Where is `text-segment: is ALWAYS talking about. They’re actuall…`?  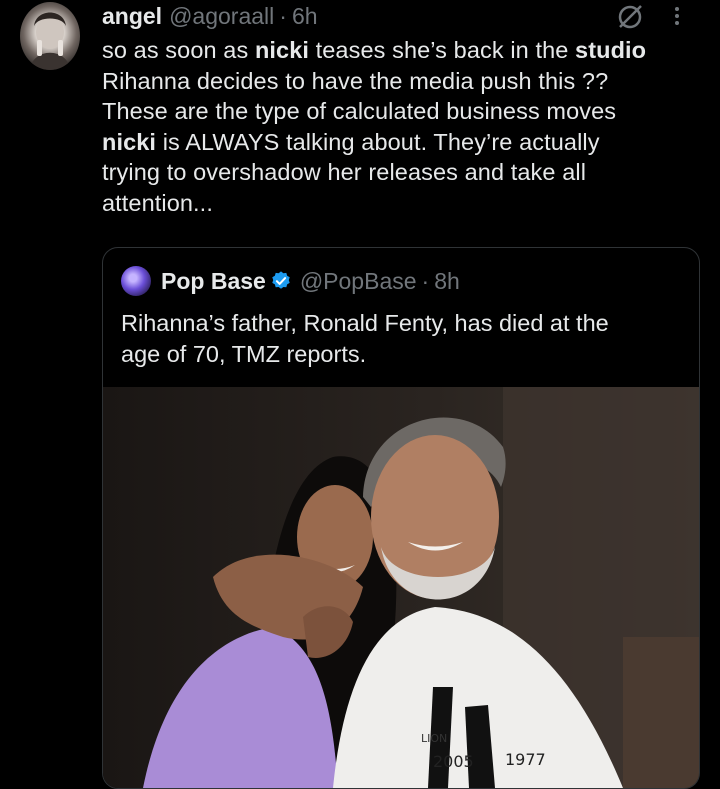 text-segment: is ALWAYS talking about. They’re actuall… is located at coordinates (351, 172).